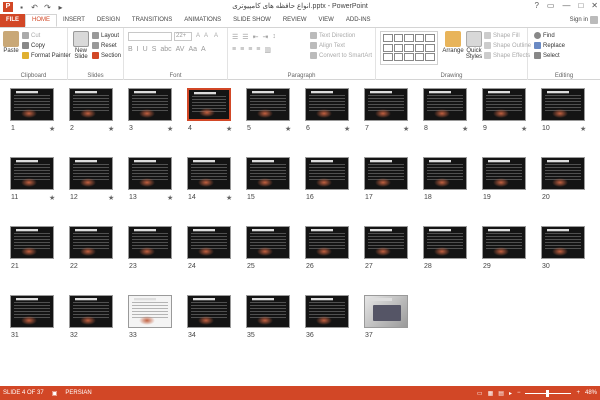 This screenshot has width=600, height=400. What do you see at coordinates (549, 45) in the screenshot?
I see `replace-button: Replace` at bounding box center [549, 45].